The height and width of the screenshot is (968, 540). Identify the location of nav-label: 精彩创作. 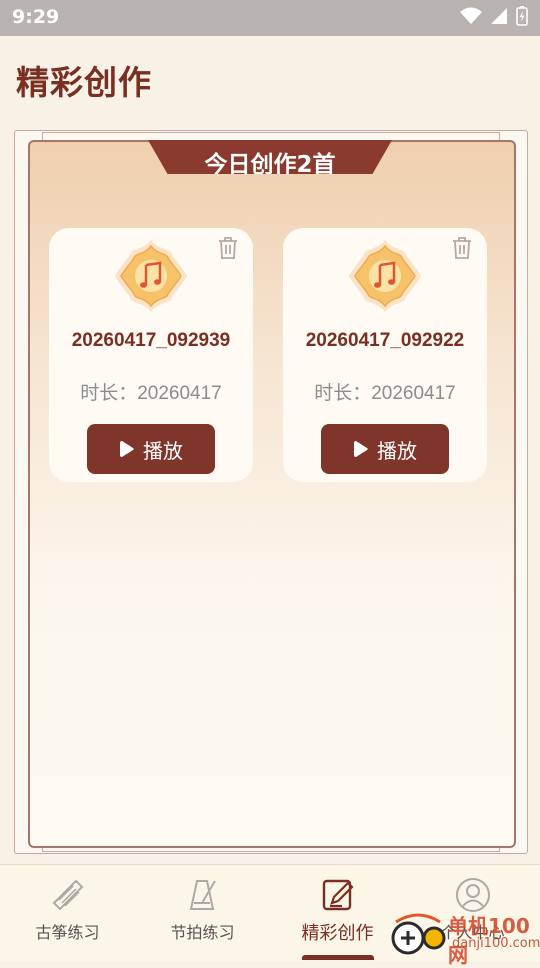
(337, 933).